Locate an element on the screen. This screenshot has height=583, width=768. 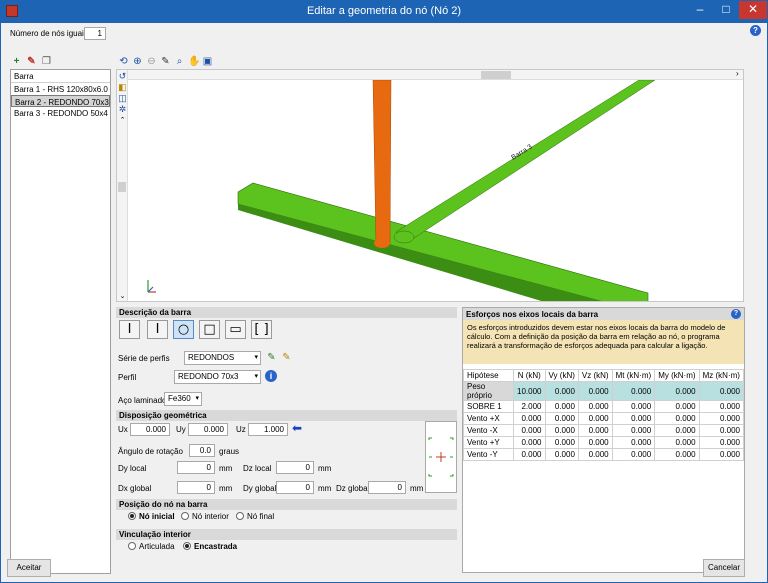
profile-rect-icon: ▭ is located at coordinates (235, 329).